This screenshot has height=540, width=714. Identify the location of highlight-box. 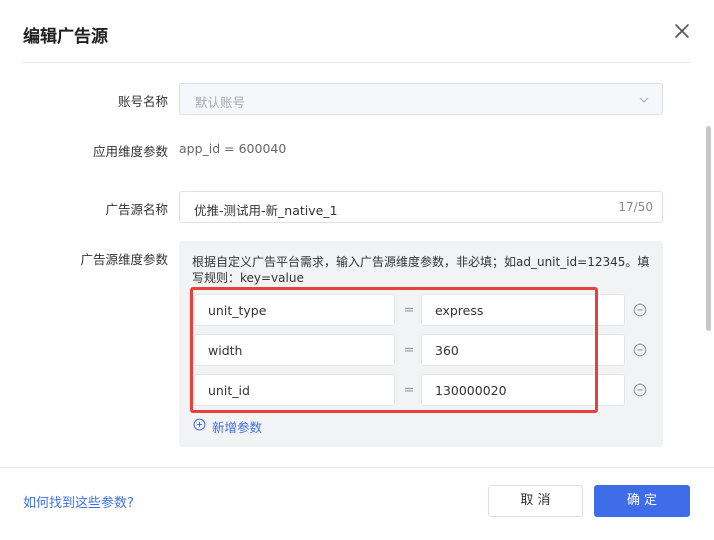
(394, 350).